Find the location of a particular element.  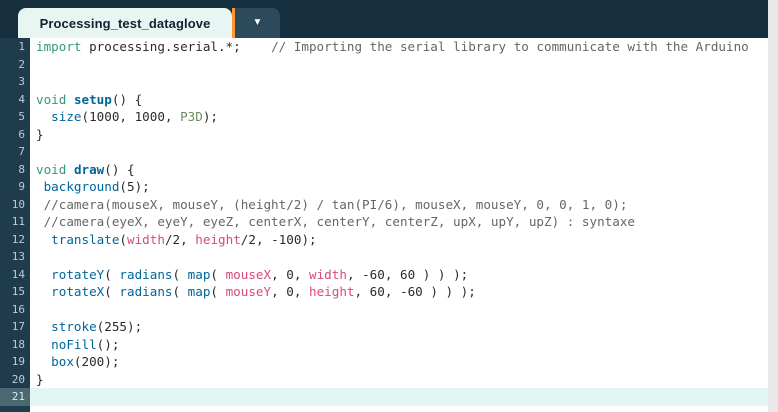

code-token: mouseY is located at coordinates (248, 291).